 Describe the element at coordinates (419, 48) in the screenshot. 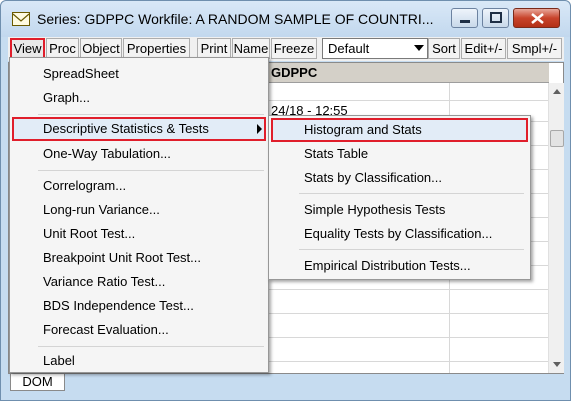

I see `chevron-down-icon` at that location.